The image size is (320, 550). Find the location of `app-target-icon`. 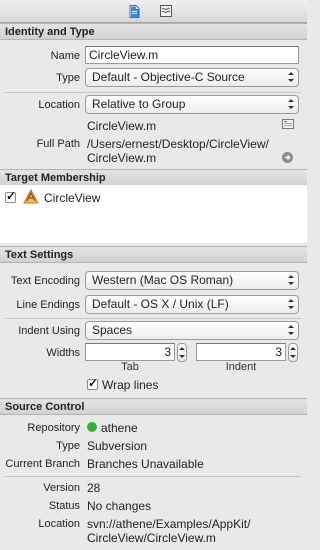

app-target-icon is located at coordinates (31, 196).